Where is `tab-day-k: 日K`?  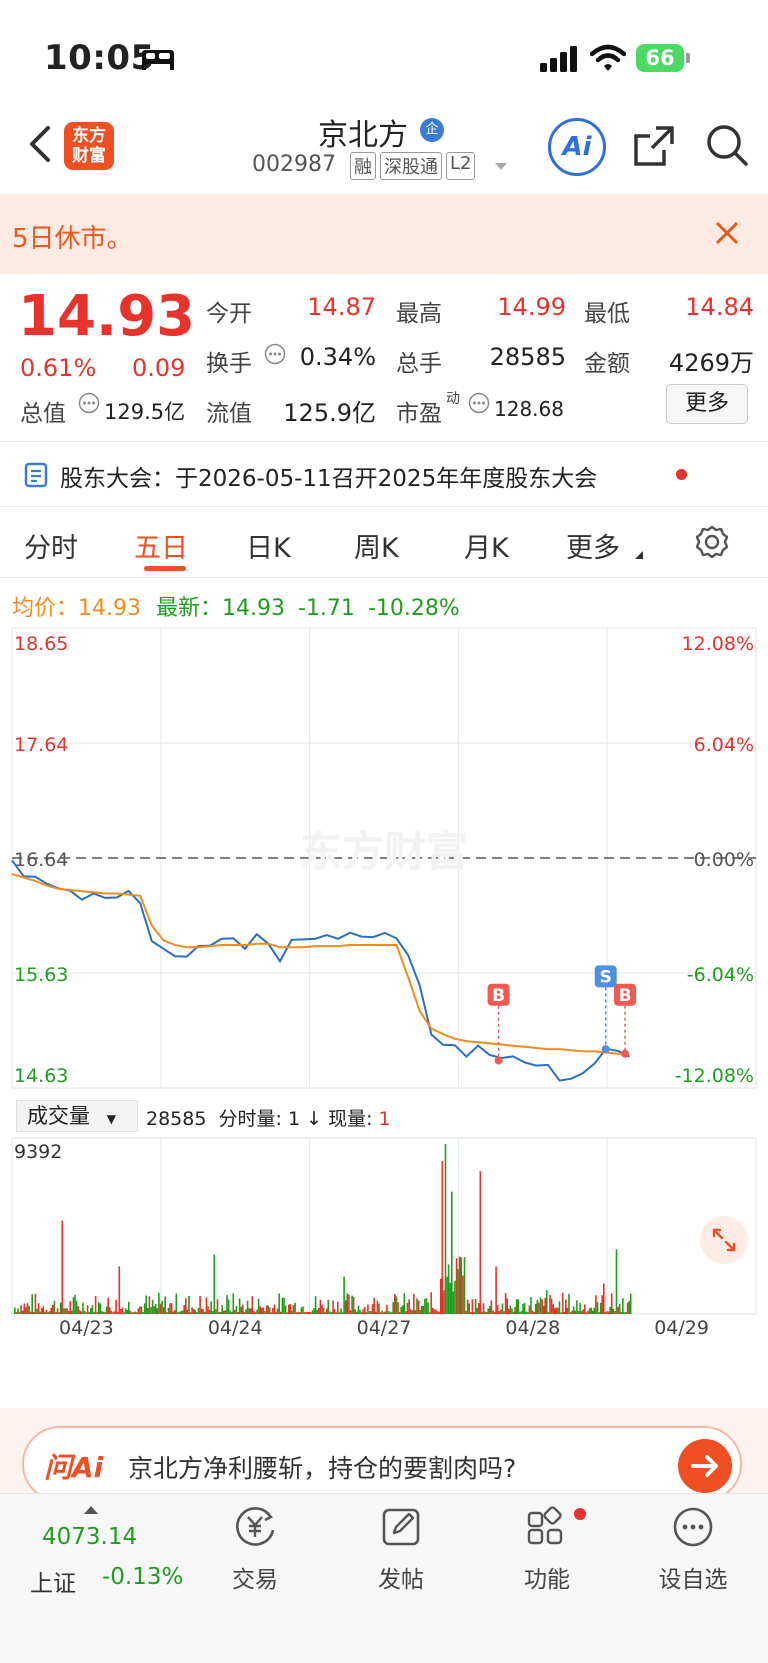
tab-day-k: 日K is located at coordinates (268, 545).